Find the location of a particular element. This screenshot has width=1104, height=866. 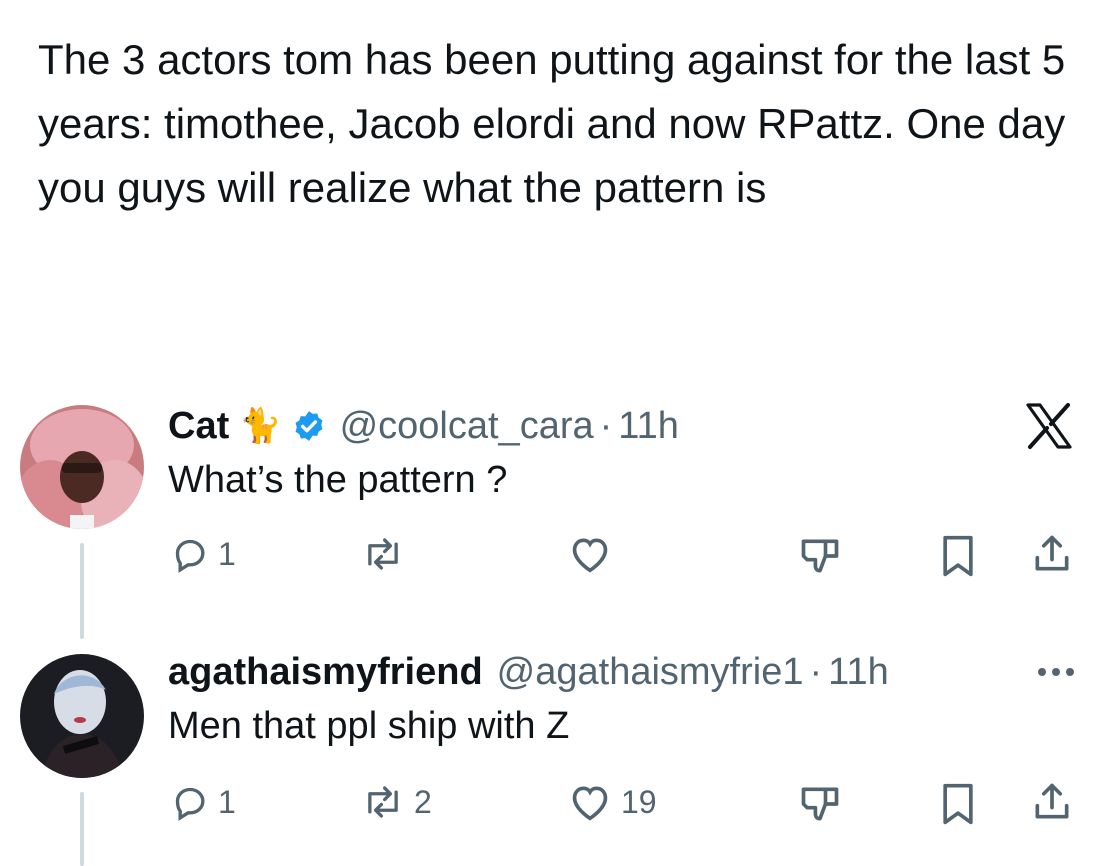

repost-button: 2 is located at coordinates (396, 802).